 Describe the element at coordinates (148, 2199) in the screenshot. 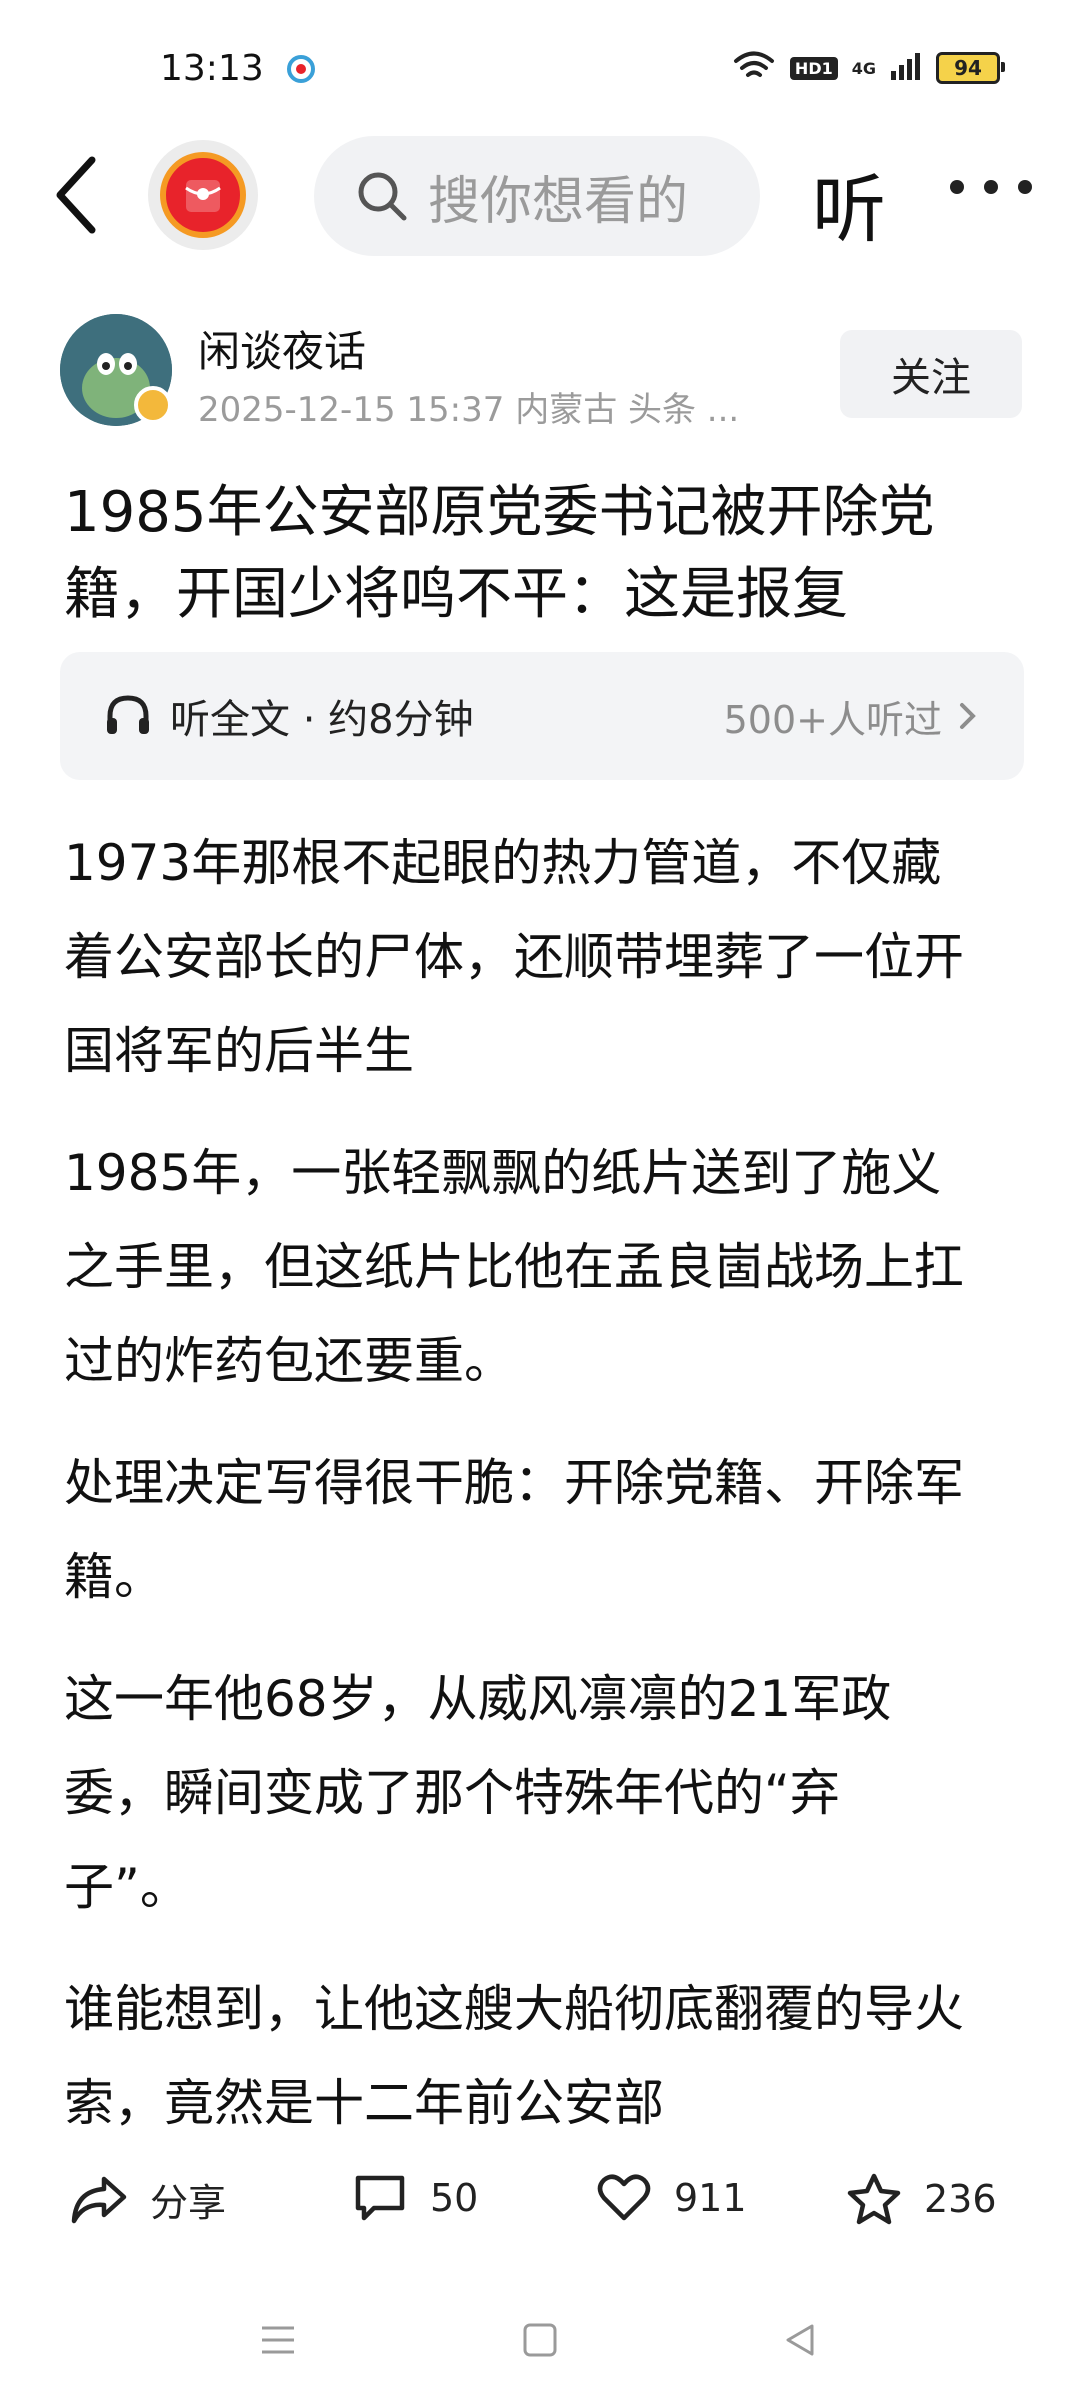

I see `share-button: 分享` at that location.